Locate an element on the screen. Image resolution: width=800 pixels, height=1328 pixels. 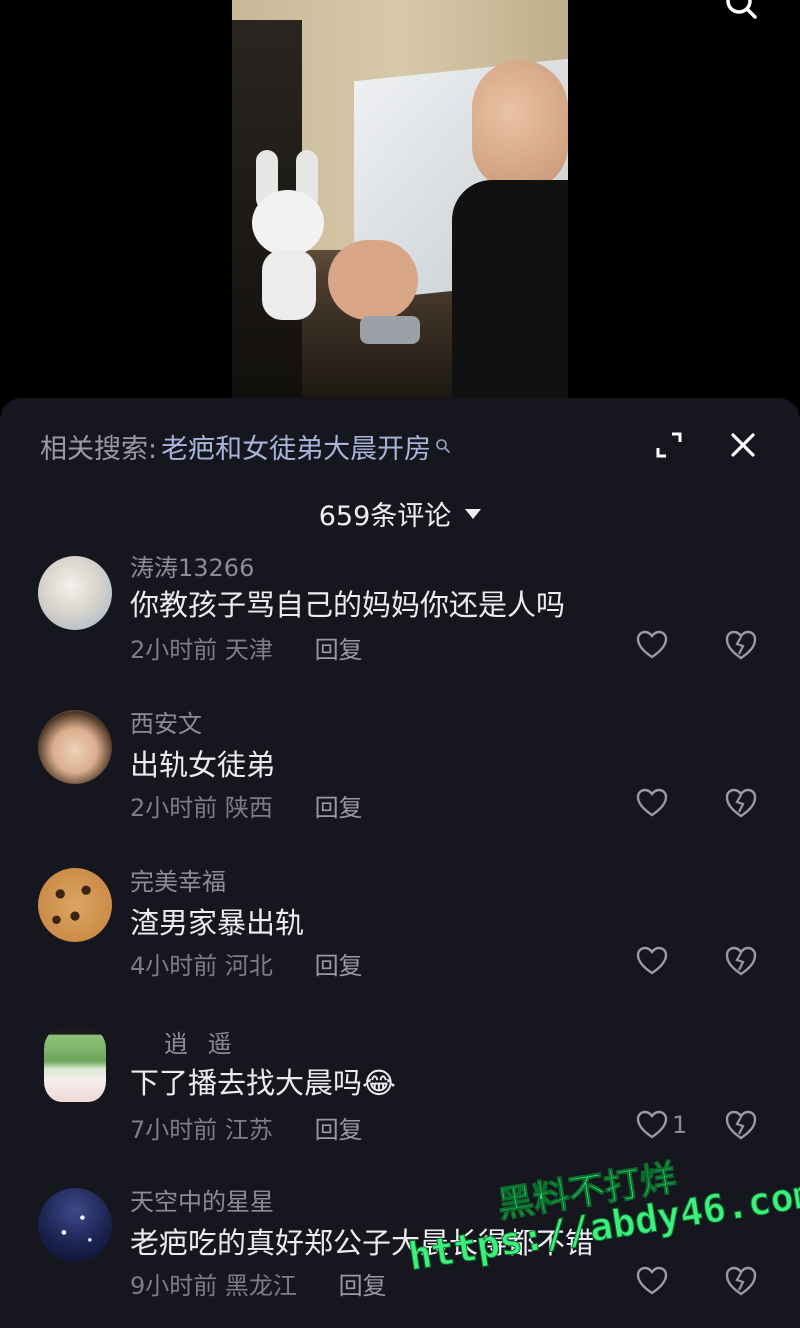
related-search-query: 老疤和女徒弟大晨开房 is located at coordinates (296, 446).